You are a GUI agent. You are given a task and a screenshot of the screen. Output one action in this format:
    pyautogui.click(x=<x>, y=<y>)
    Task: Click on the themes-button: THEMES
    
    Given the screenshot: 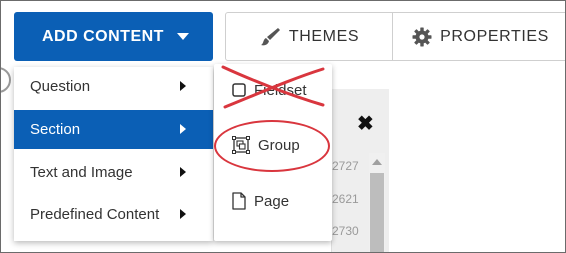 What is the action you would take?
    pyautogui.click(x=310, y=36)
    